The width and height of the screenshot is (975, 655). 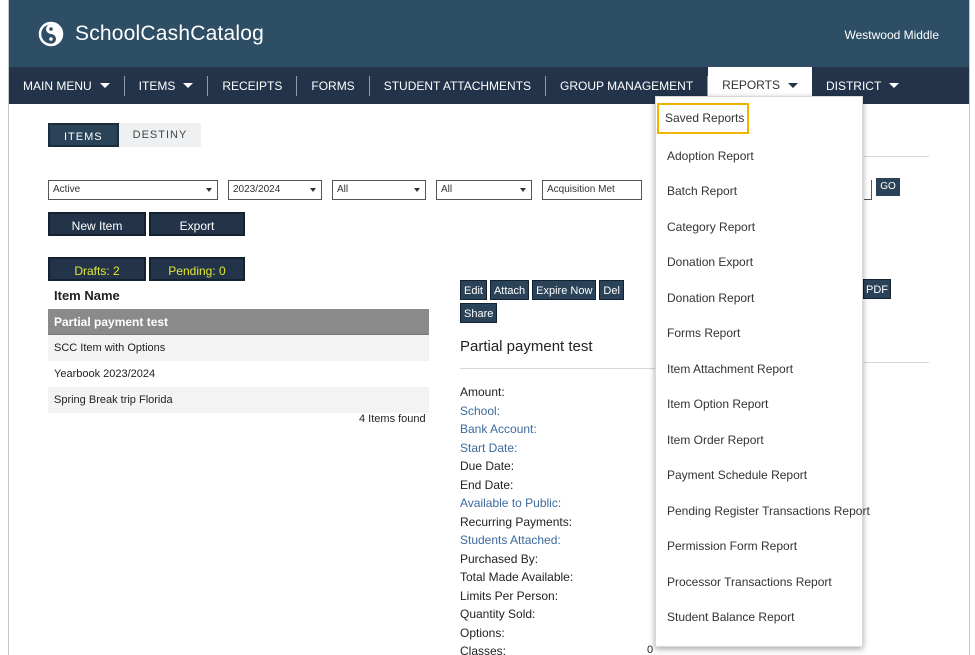 What do you see at coordinates (473, 290) in the screenshot?
I see `edit-button: Edit` at bounding box center [473, 290].